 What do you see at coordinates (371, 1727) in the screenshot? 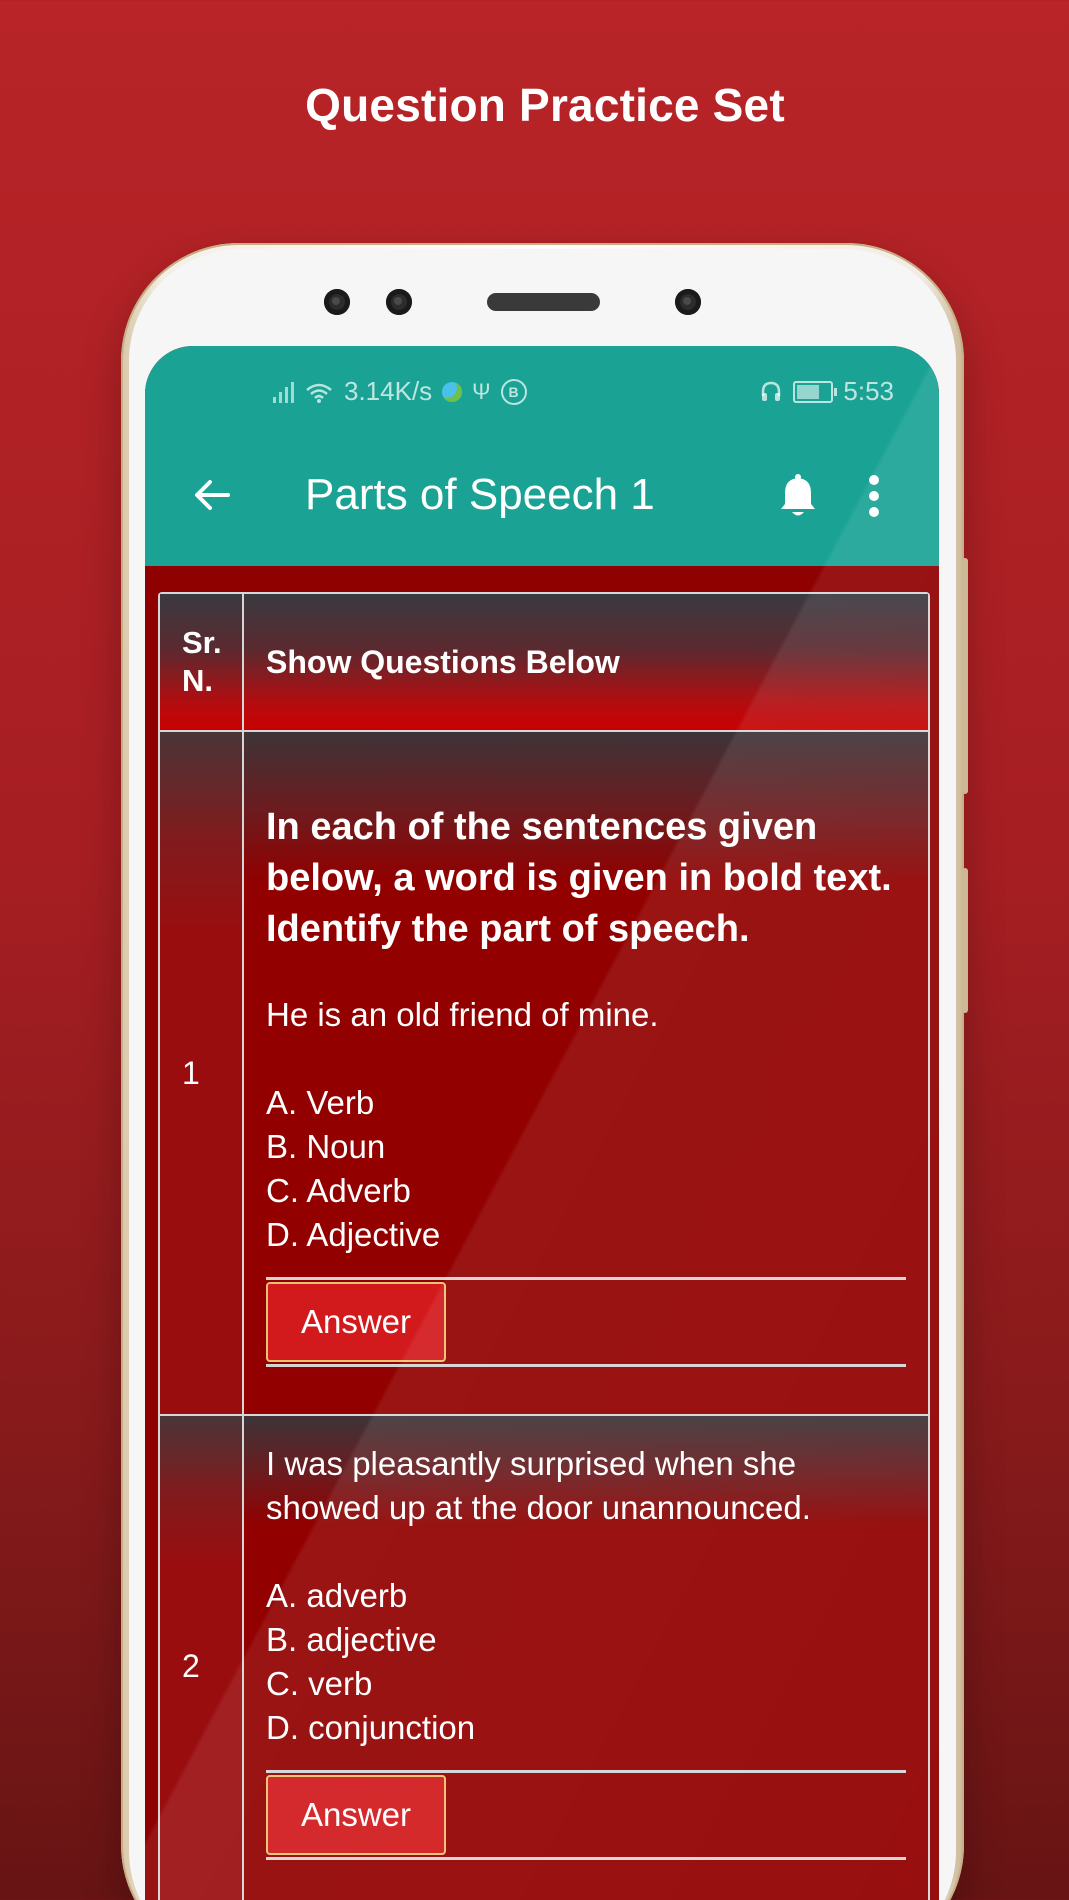
I see `option-d: D. conjunction` at bounding box center [371, 1727].